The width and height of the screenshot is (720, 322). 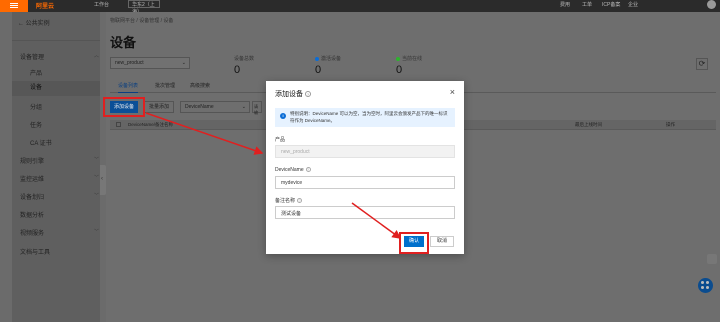 I want to click on breadcrumb-item: 物联网平台, so click(x=122, y=21).